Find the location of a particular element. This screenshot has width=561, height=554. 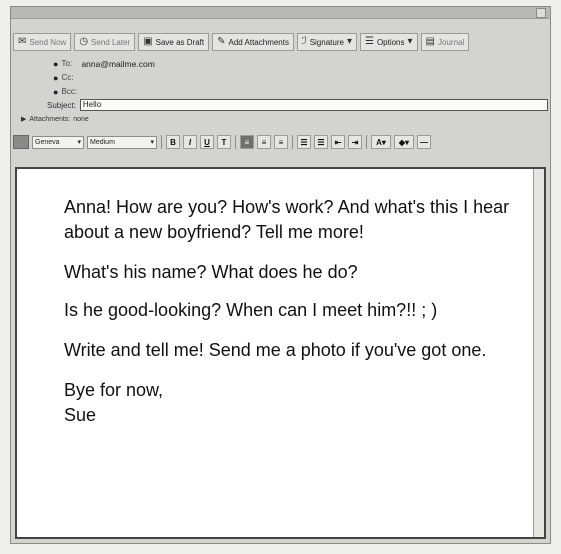

to-field: anna@mailme.com is located at coordinates (117, 64).